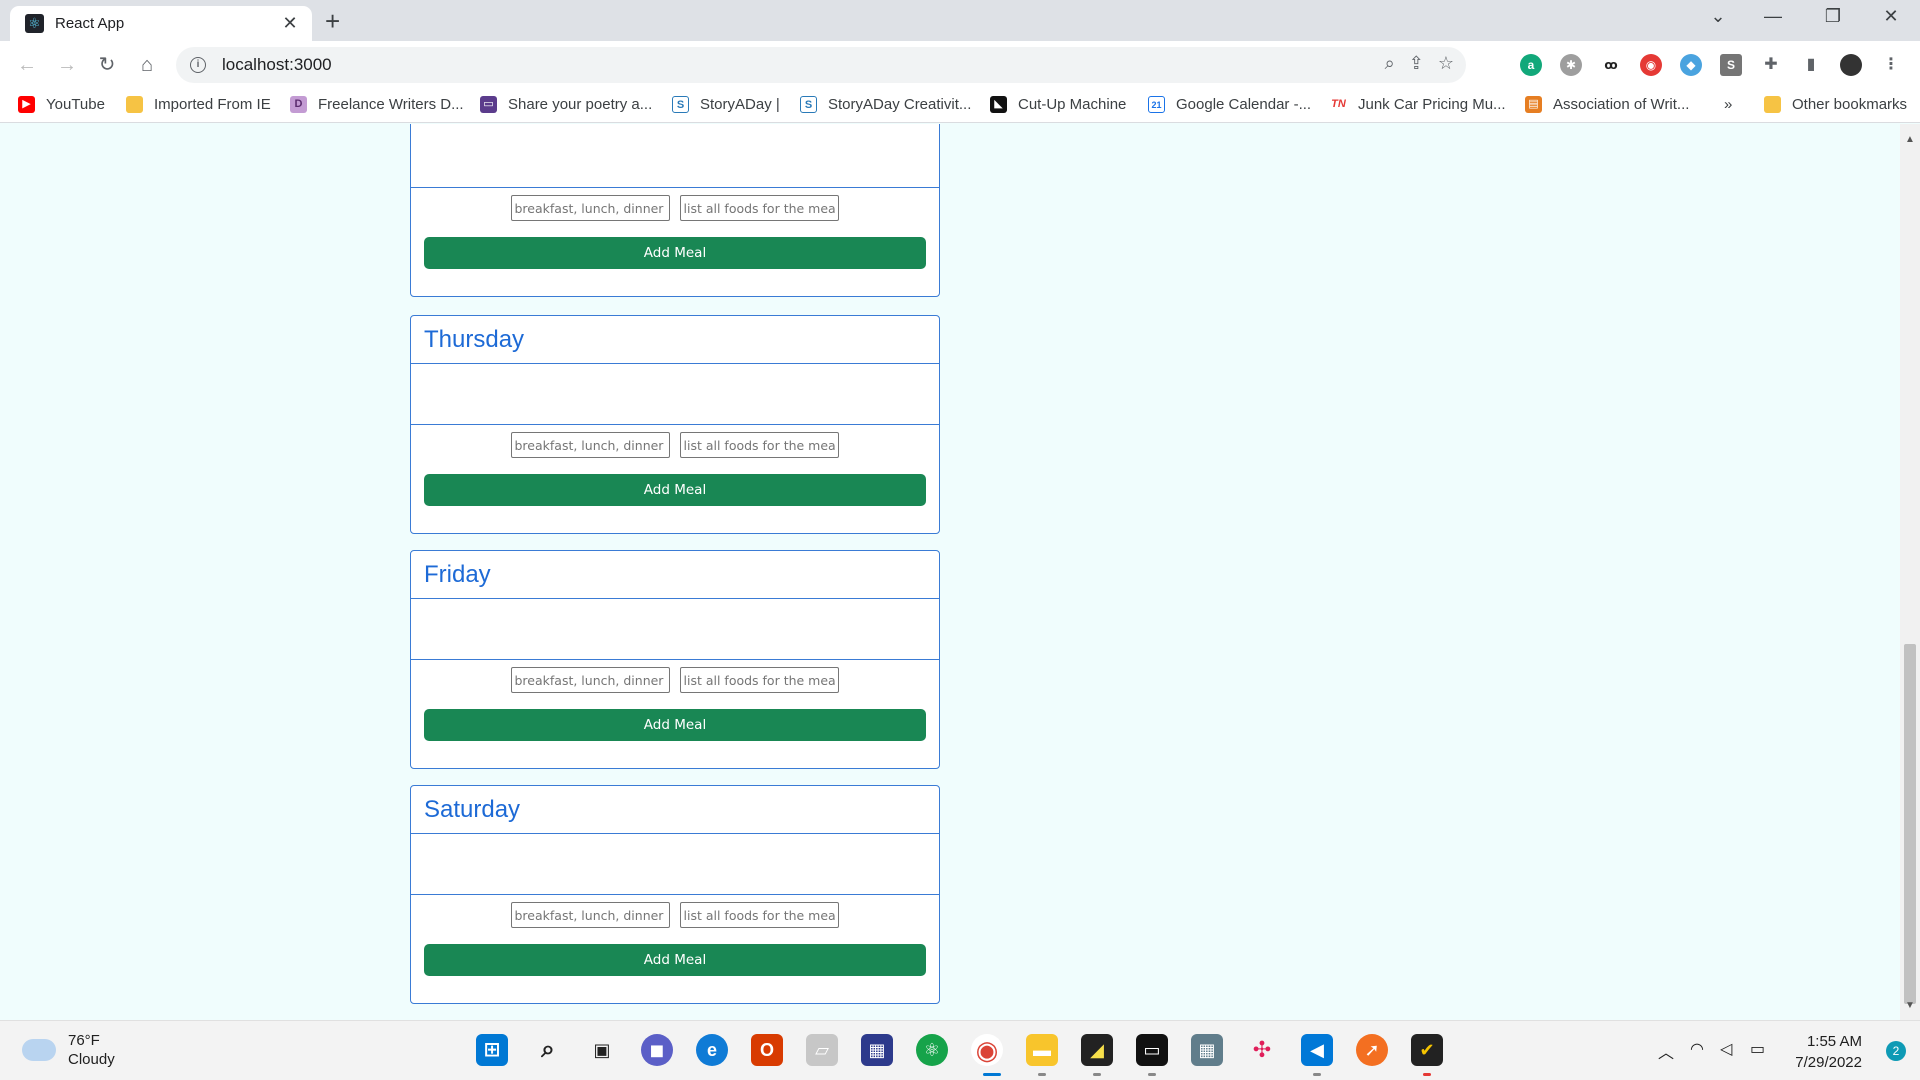 This screenshot has height=1080, width=1920. Describe the element at coordinates (1718, 16) in the screenshot. I see `tab-search-icon: ⌄` at that location.